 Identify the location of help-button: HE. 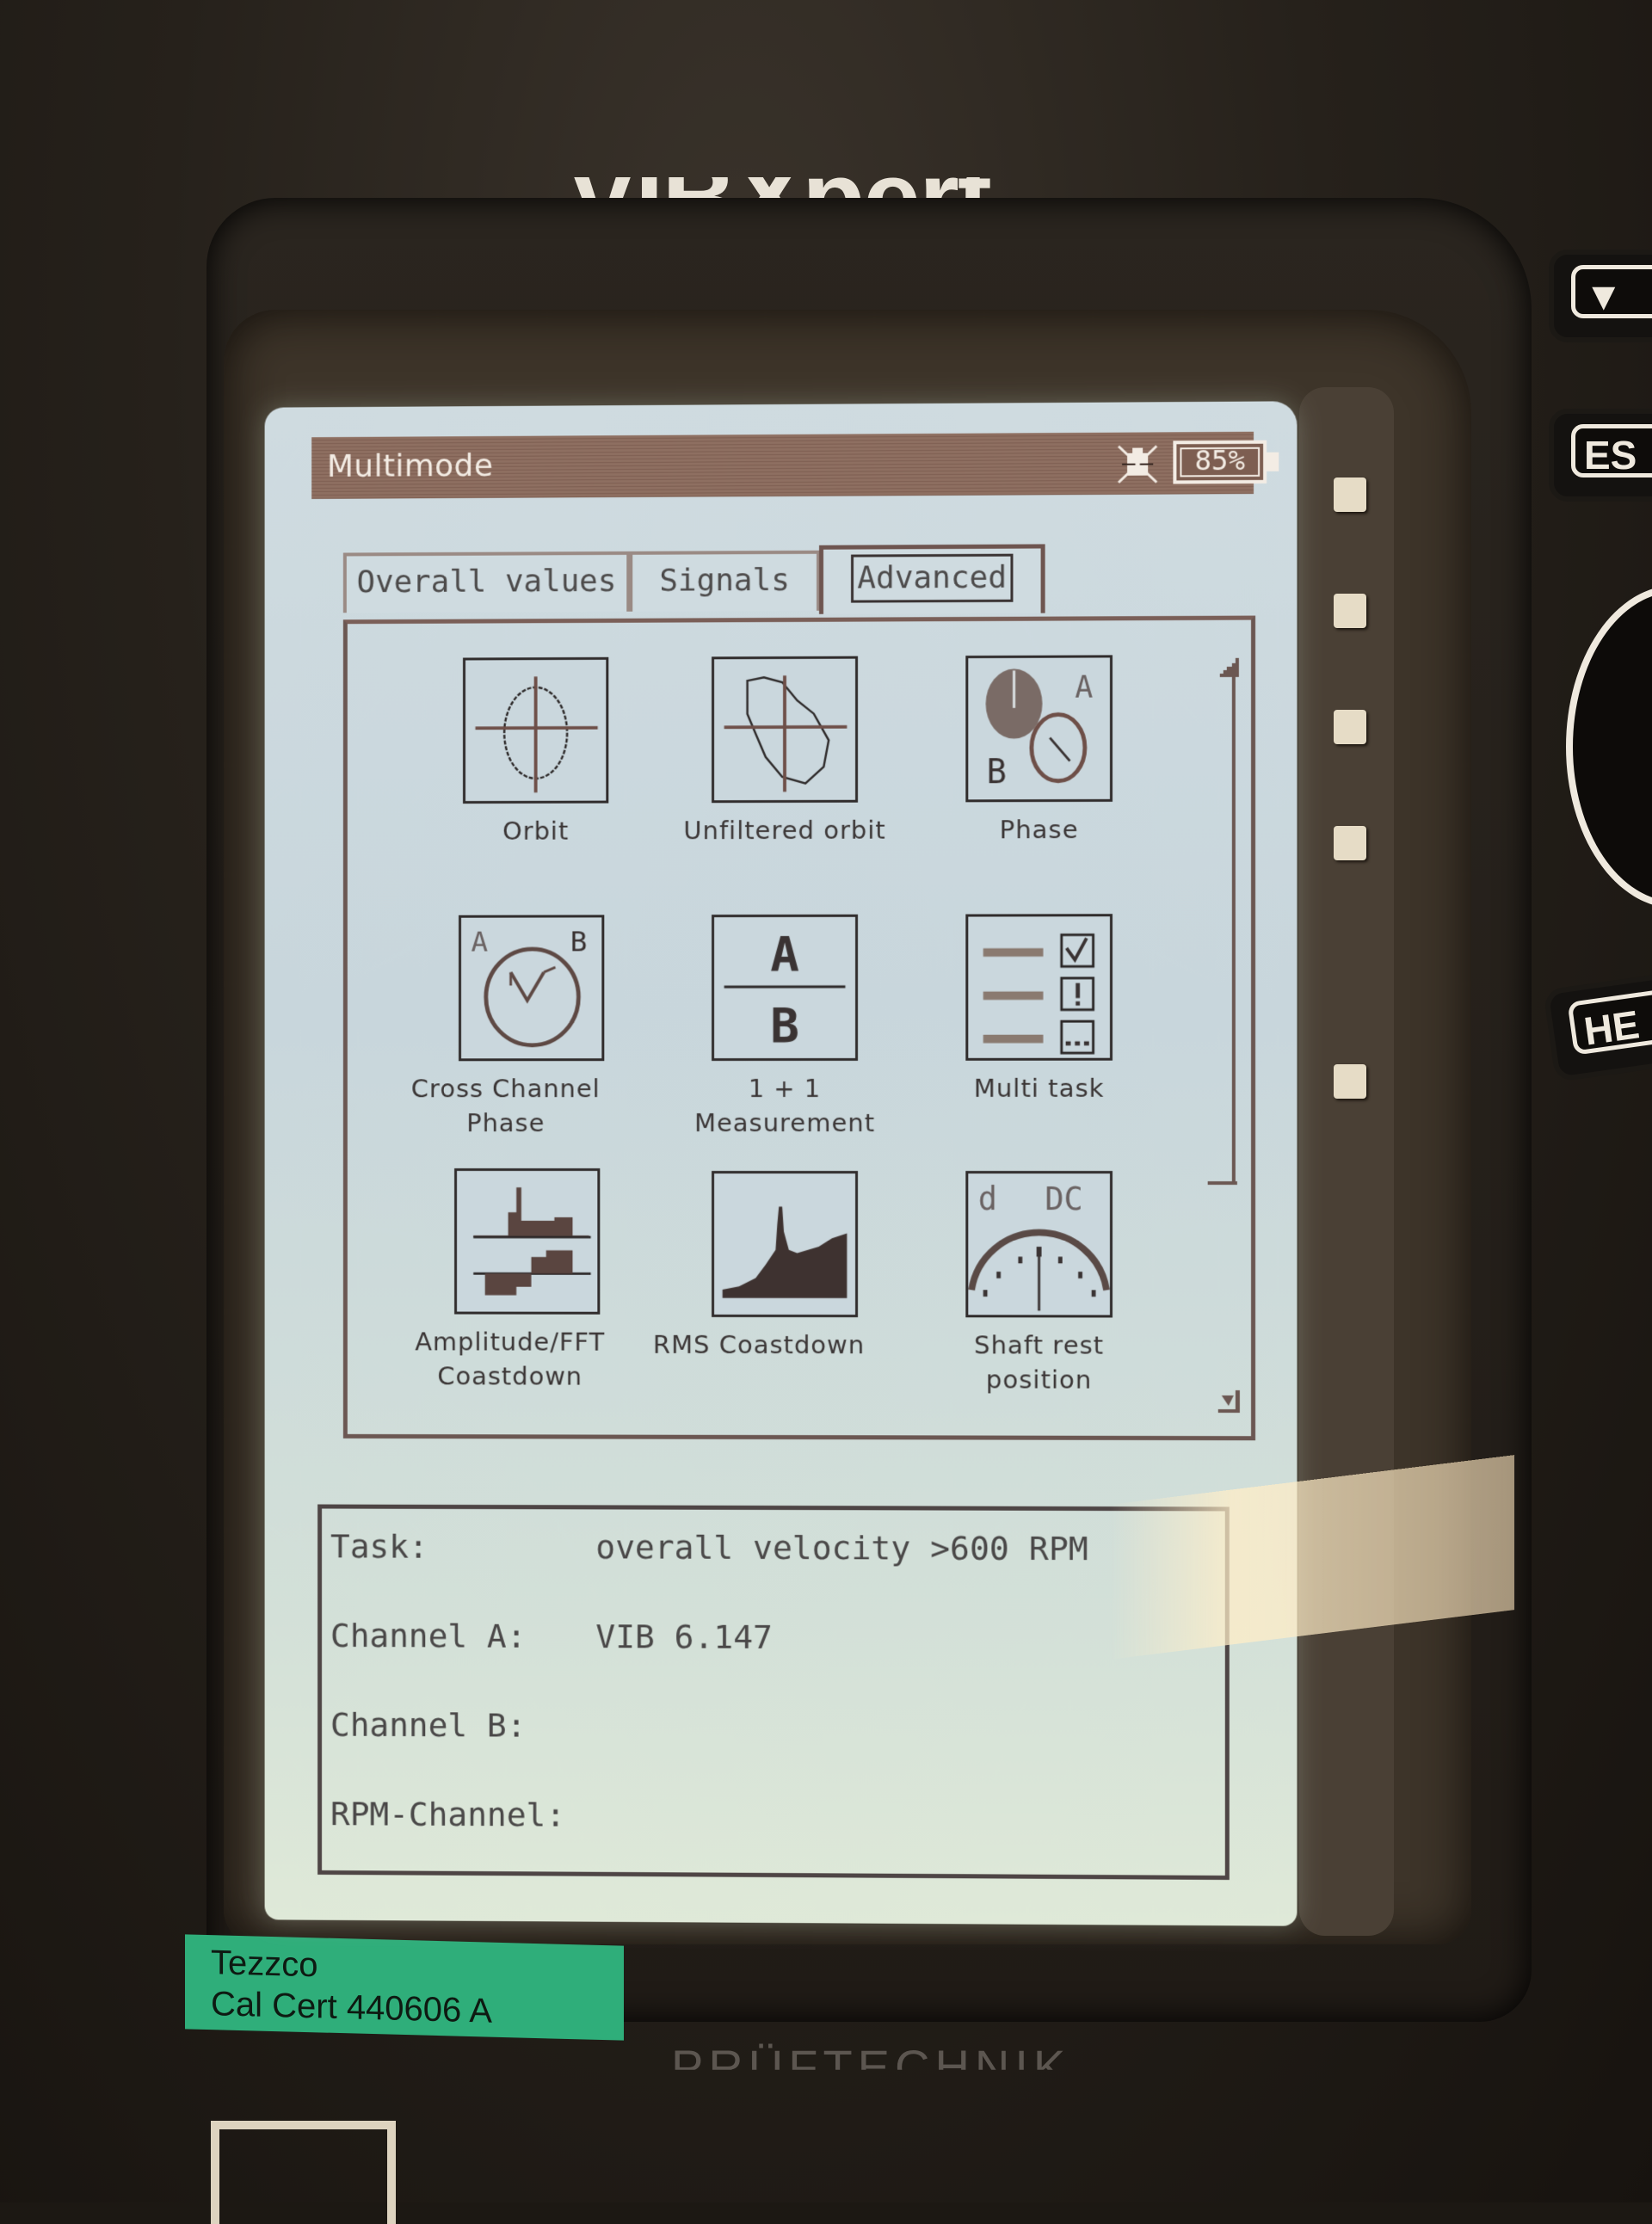
(1597, 1027).